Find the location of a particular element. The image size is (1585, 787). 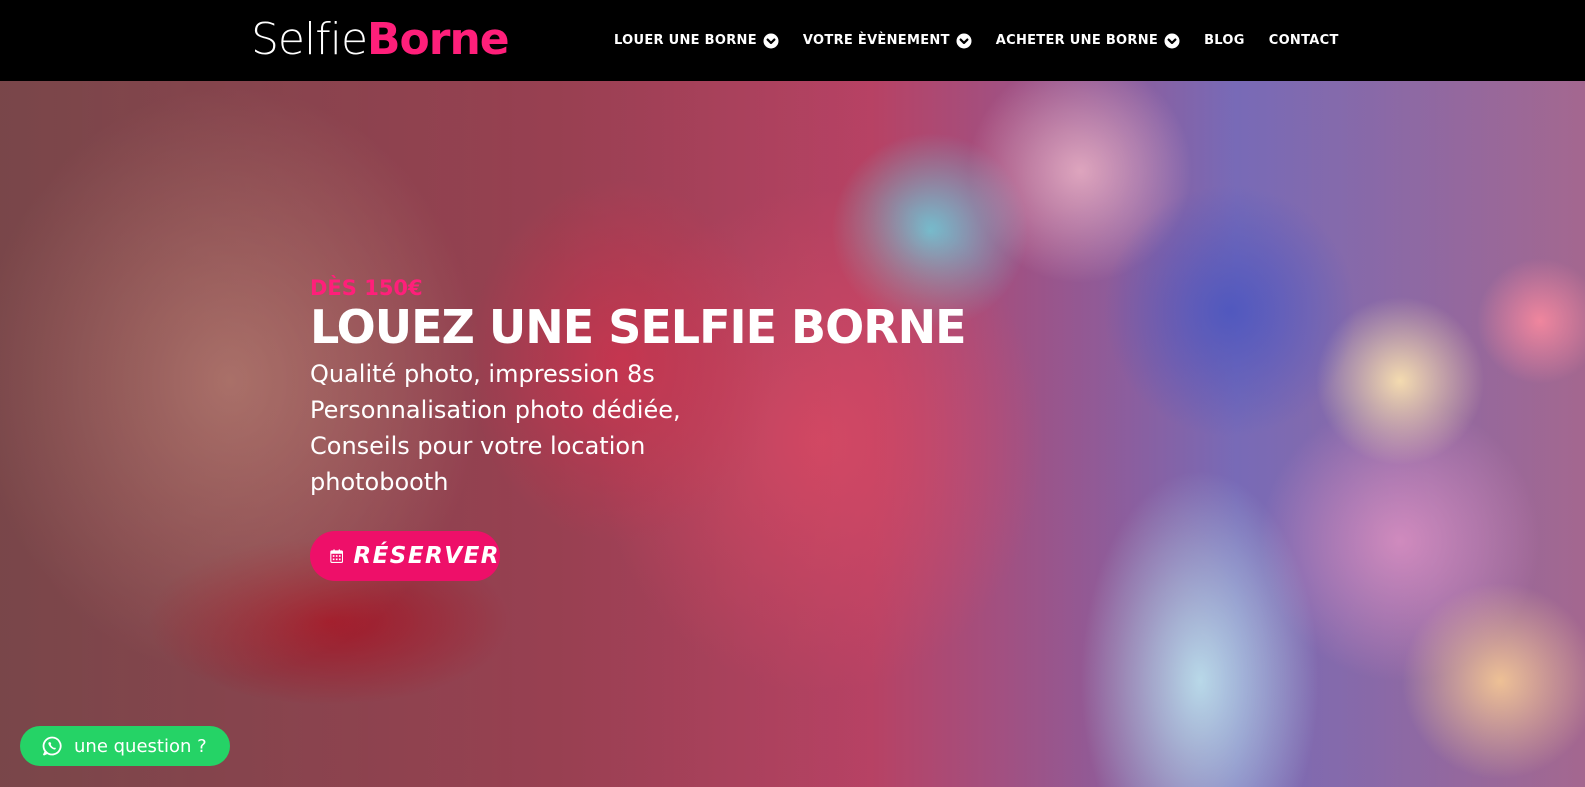

nav-item-contact: CONTACT is located at coordinates (1304, 40).